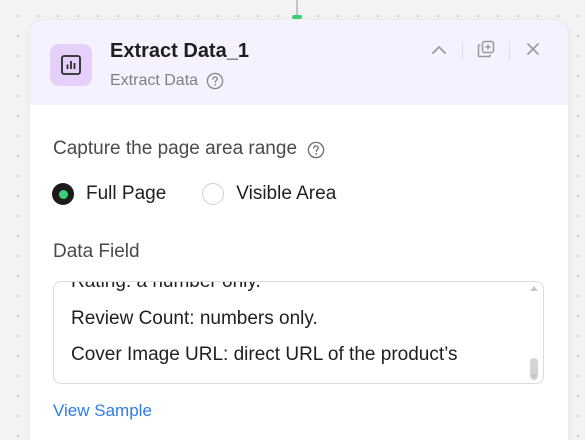 The width and height of the screenshot is (585, 440). I want to click on close-icon, so click(533, 51).